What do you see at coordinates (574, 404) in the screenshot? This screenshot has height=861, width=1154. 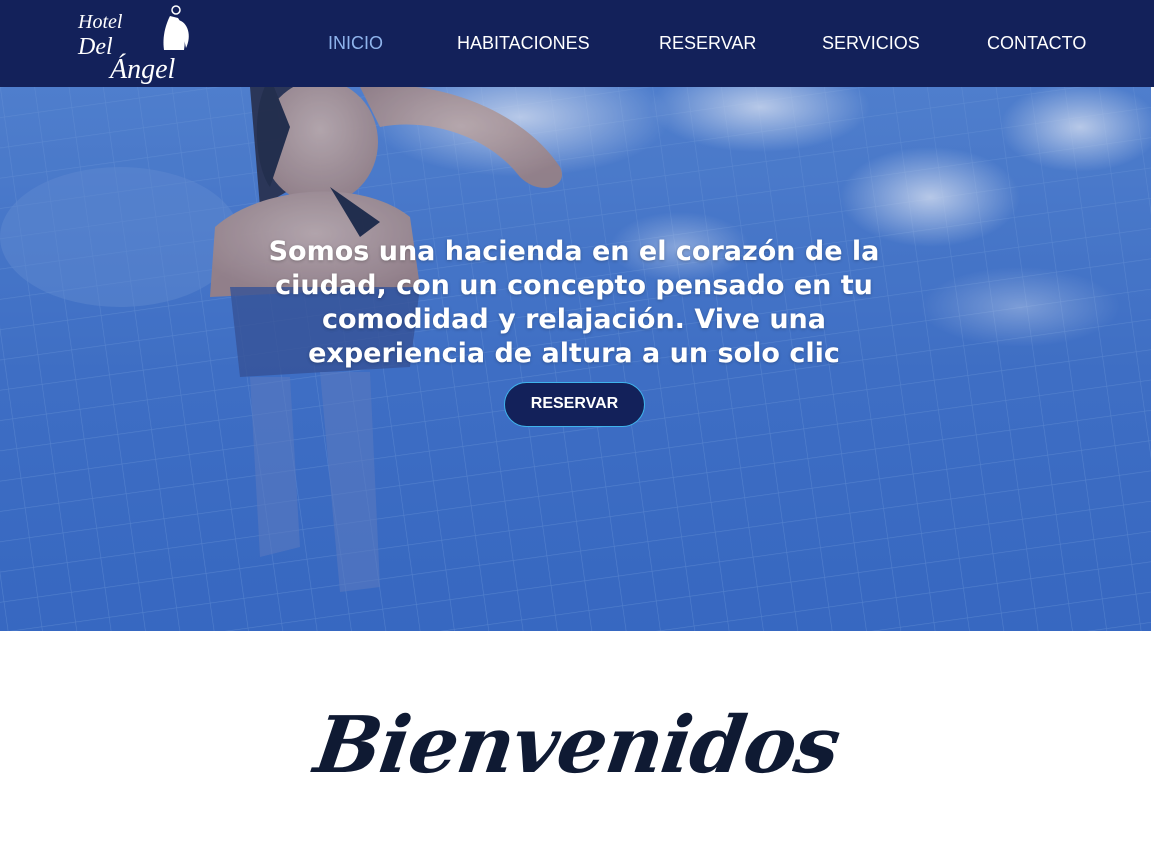 I see `reservar-button: RESERVAR` at bounding box center [574, 404].